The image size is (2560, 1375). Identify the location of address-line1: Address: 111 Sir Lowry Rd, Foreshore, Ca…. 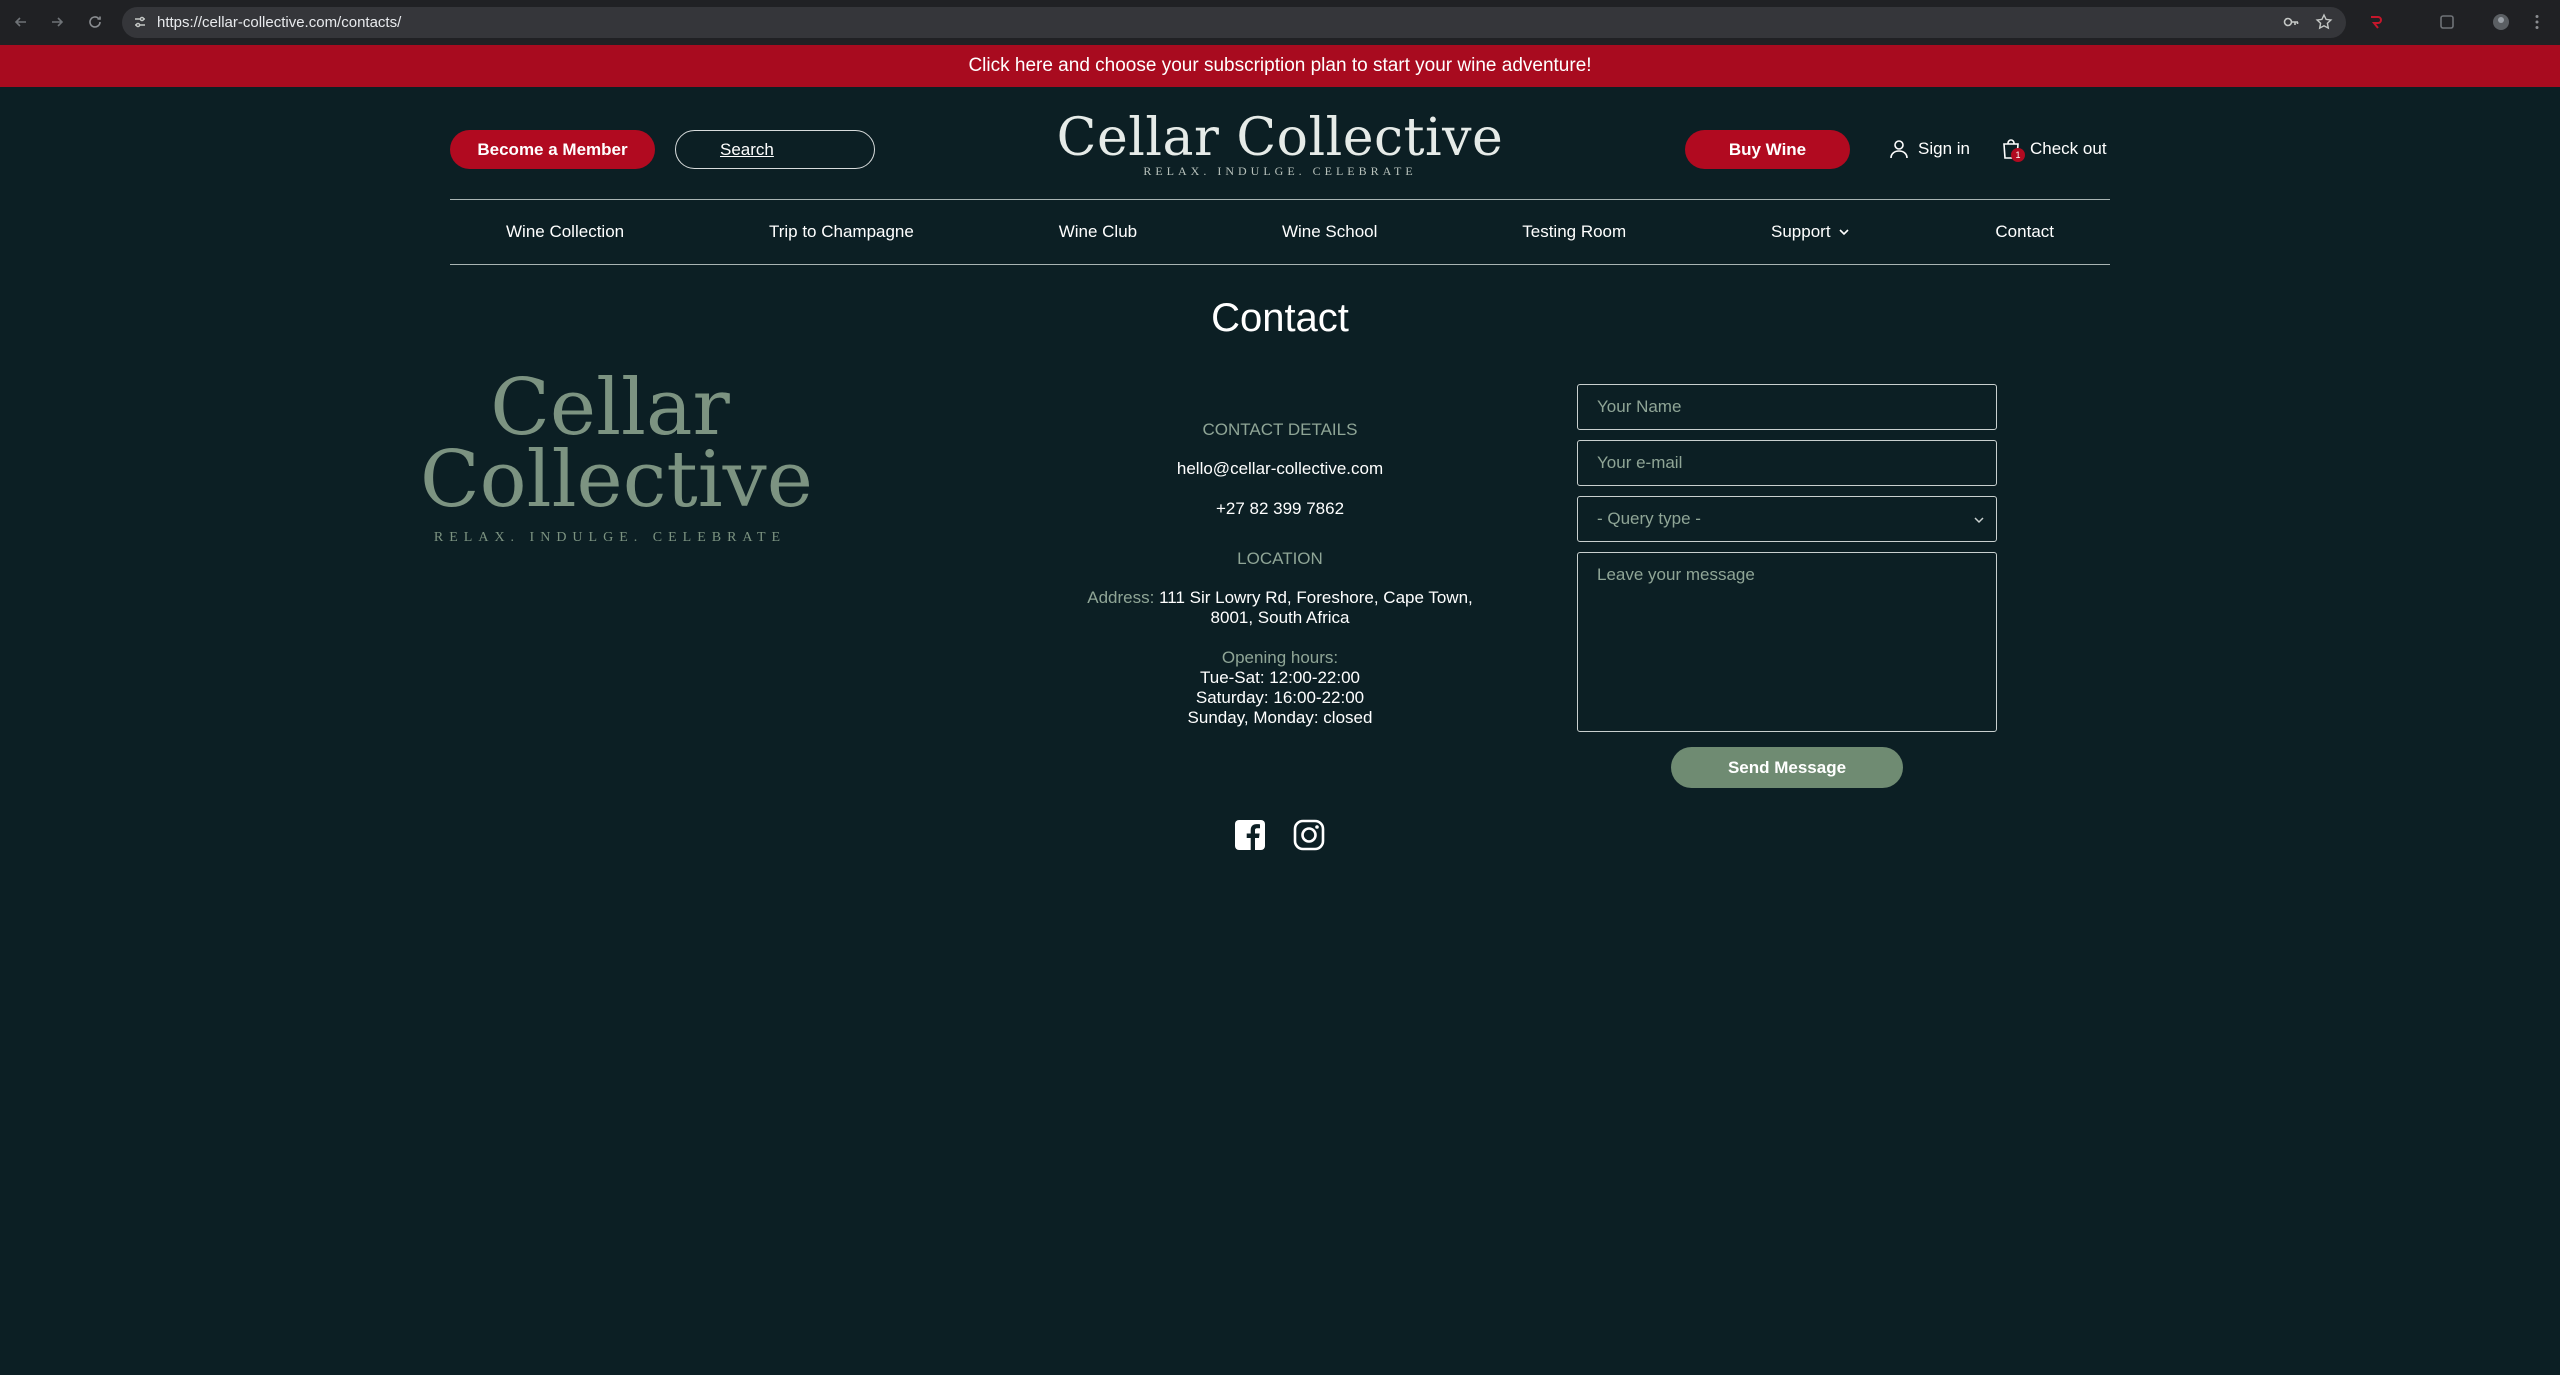
(1280, 598).